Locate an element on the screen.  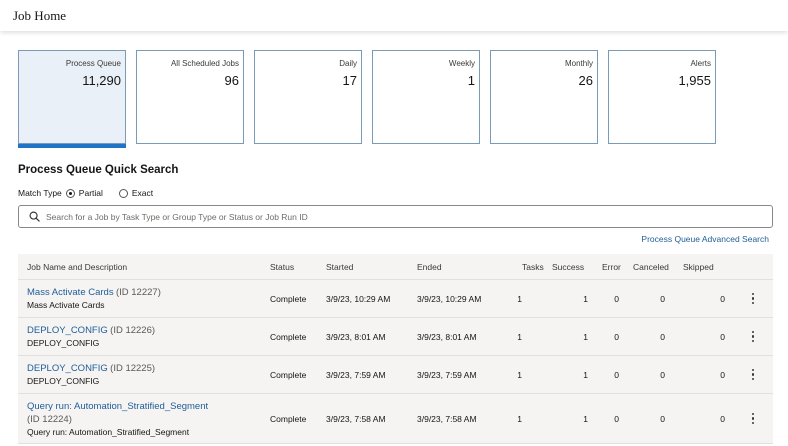
job-description: Mass Activate Cards is located at coordinates (66, 304).